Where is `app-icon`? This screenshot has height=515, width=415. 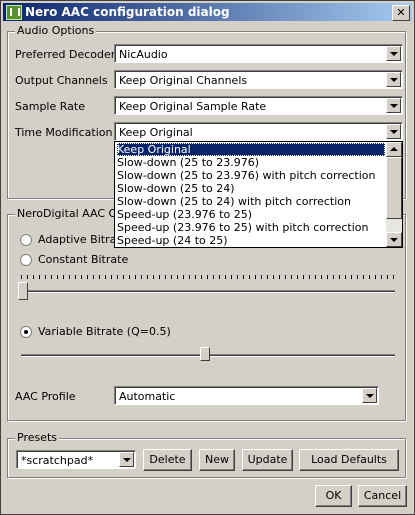
app-icon is located at coordinates (14, 12).